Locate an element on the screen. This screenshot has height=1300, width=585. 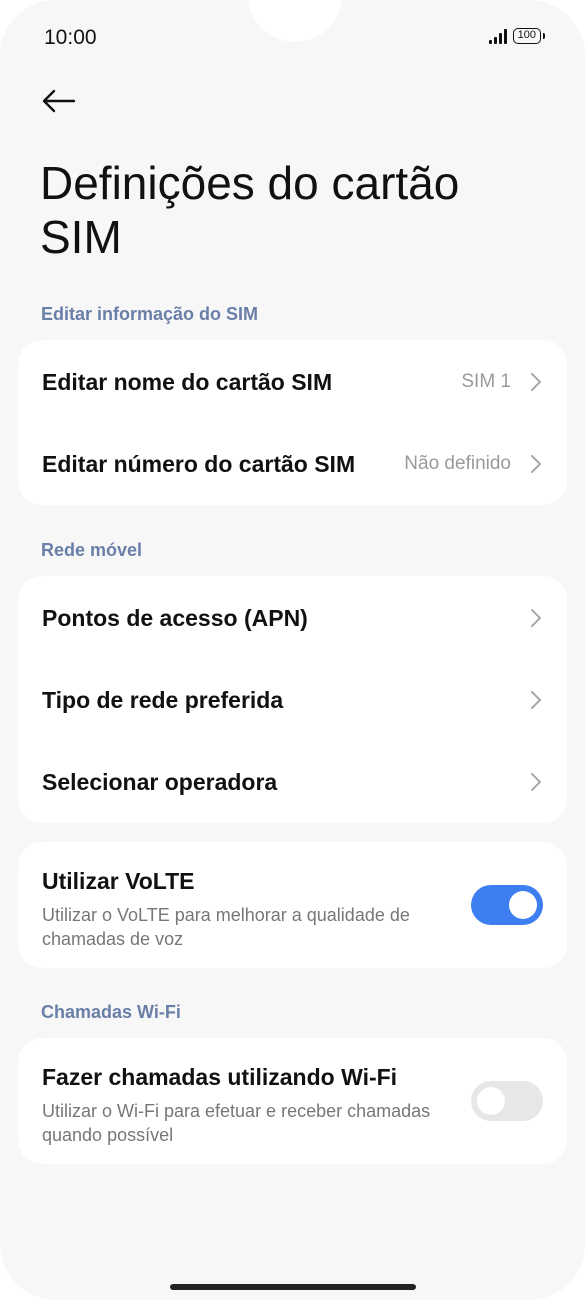
wifi-calling-title: Fazer chamadas utilizando Wi-Fi is located at coordinates (220, 1077).